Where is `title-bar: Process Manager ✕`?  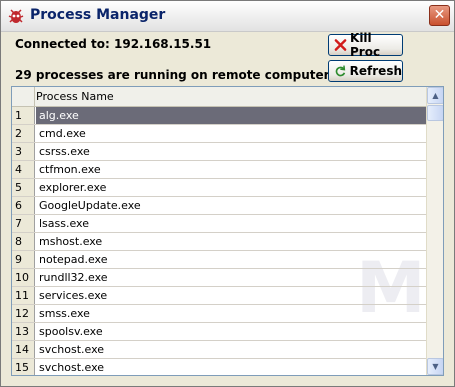 title-bar: Process Manager ✕ is located at coordinates (227, 16).